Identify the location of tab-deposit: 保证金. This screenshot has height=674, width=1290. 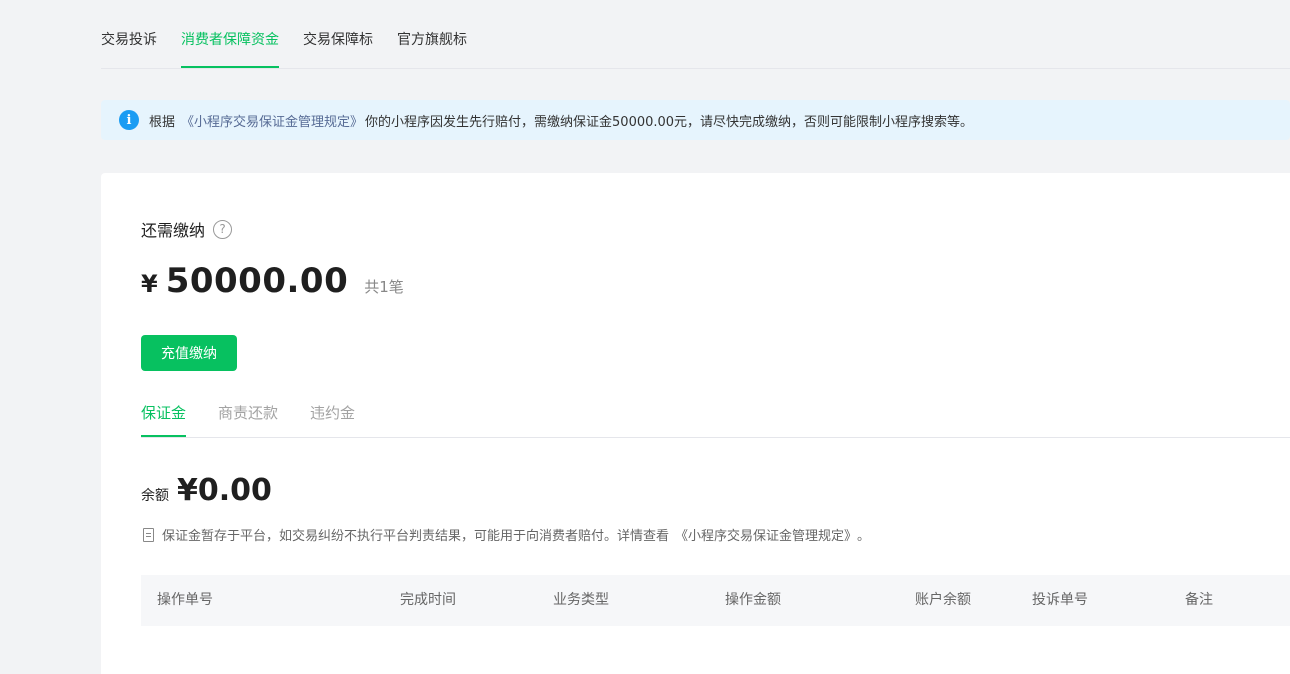
(164, 419).